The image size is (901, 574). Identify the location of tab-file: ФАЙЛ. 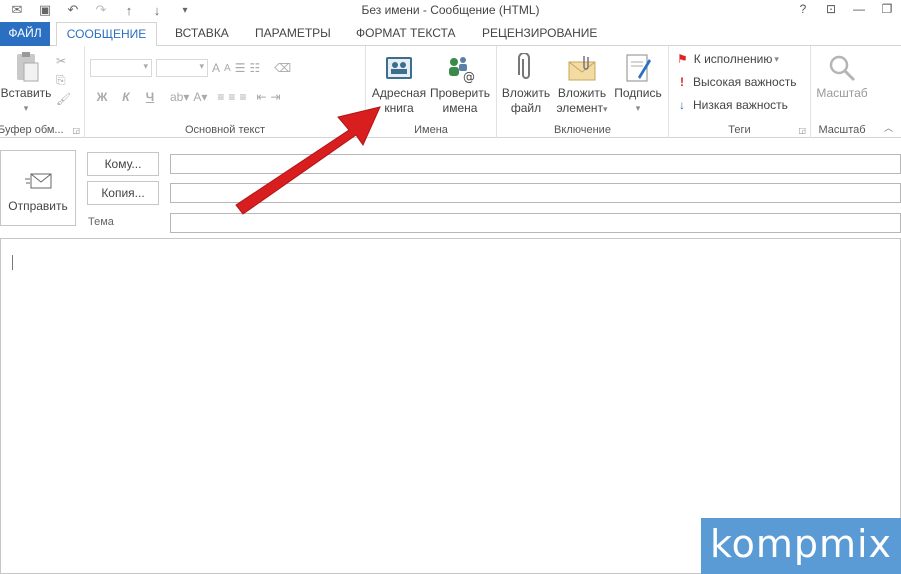
(25, 34).